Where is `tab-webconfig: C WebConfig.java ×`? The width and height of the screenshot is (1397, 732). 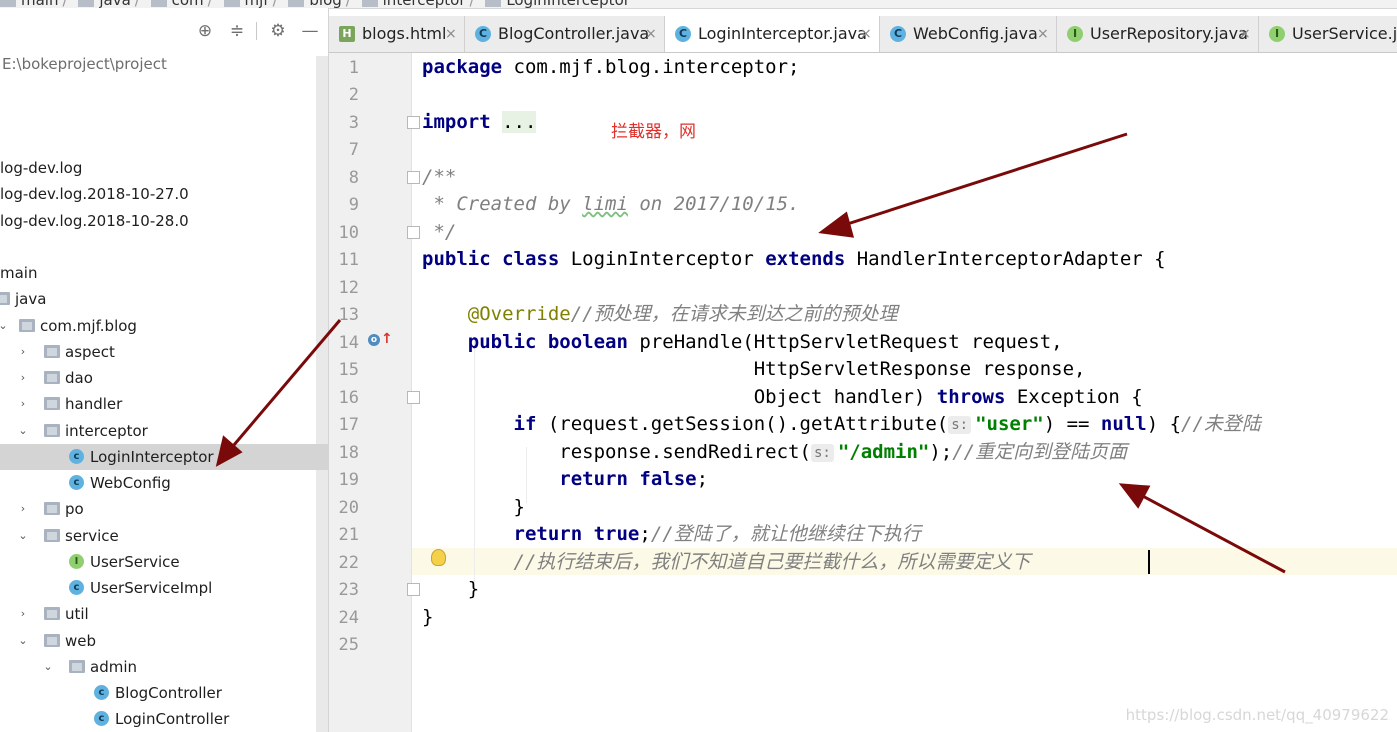 tab-webconfig: C WebConfig.java × is located at coordinates (968, 34).